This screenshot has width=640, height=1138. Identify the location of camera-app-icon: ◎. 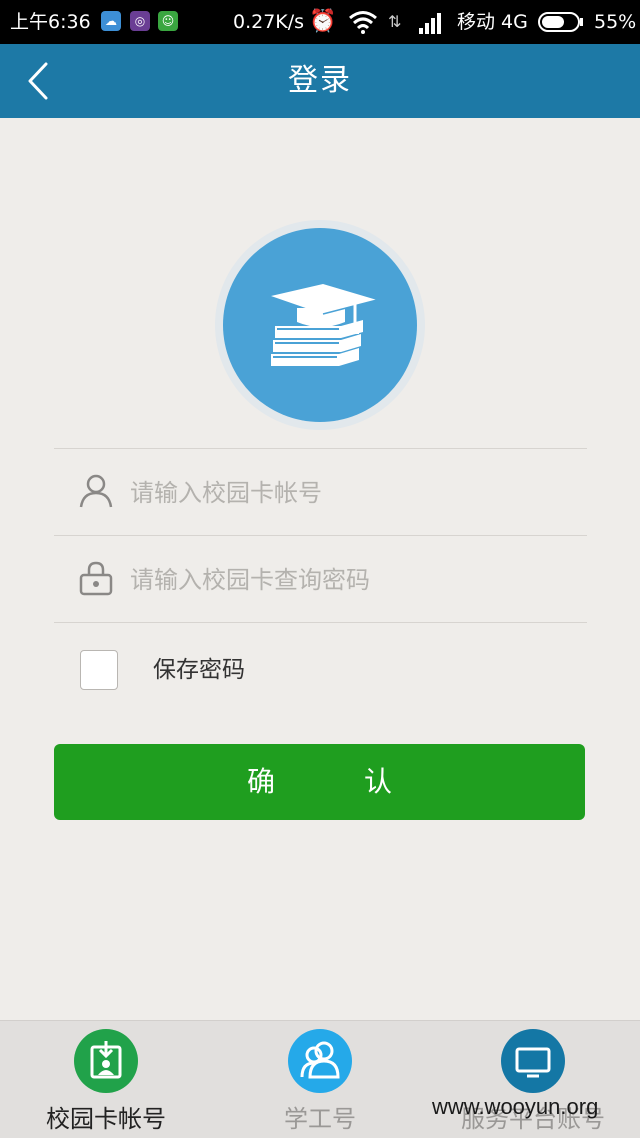
(140, 21).